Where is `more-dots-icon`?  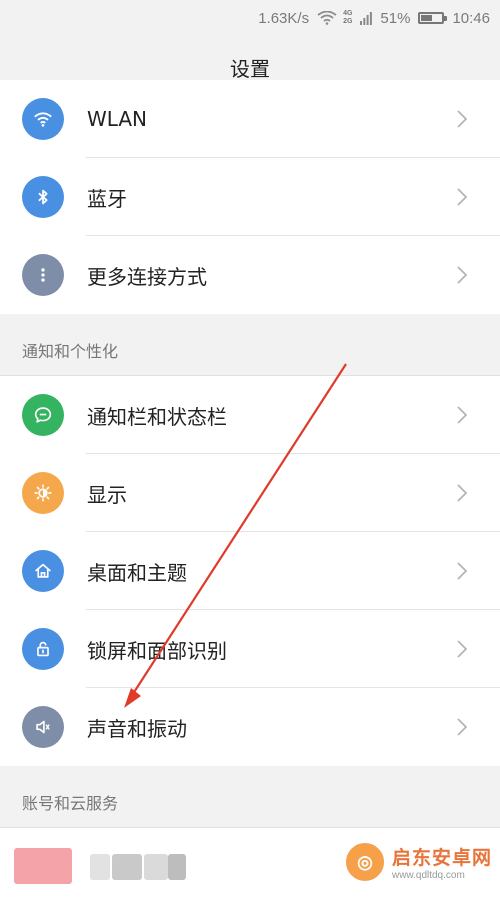
more-dots-icon is located at coordinates (43, 275).